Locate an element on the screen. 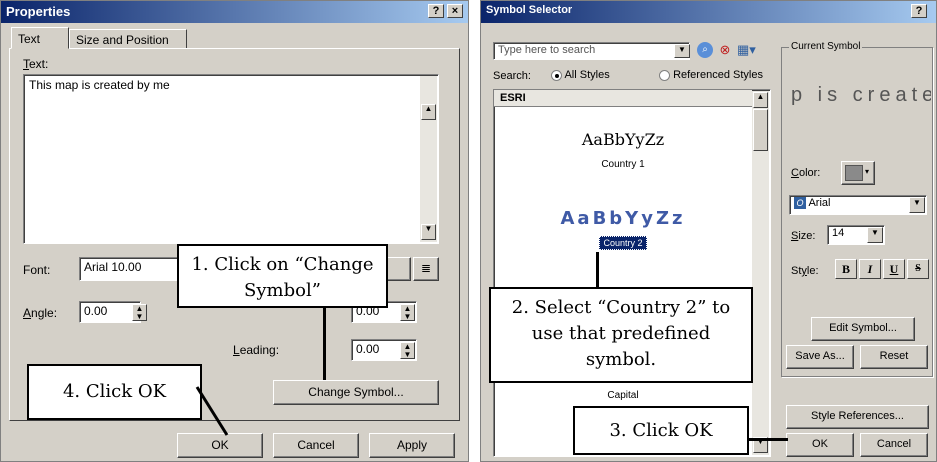  tab-size-label: Size and Position is located at coordinates (122, 40).